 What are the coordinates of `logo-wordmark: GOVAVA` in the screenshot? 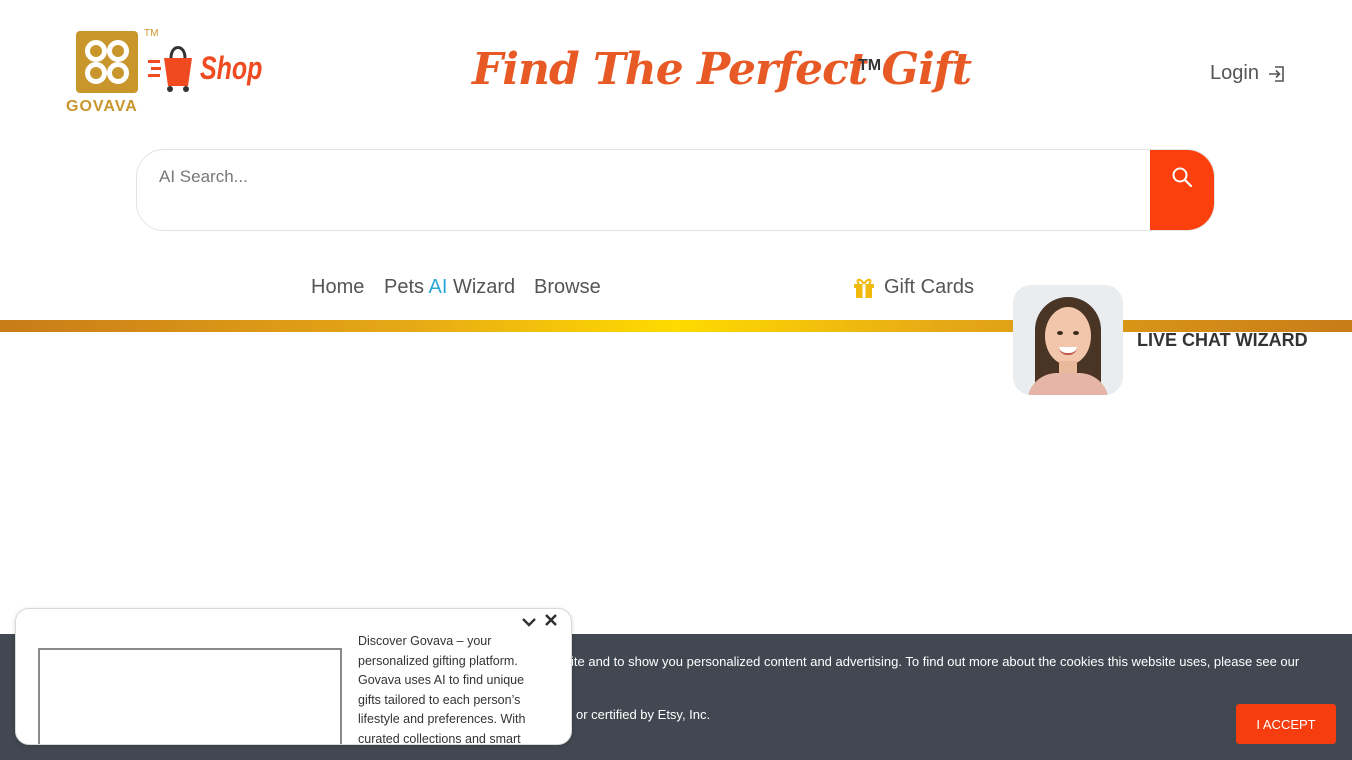 It's located at (102, 106).